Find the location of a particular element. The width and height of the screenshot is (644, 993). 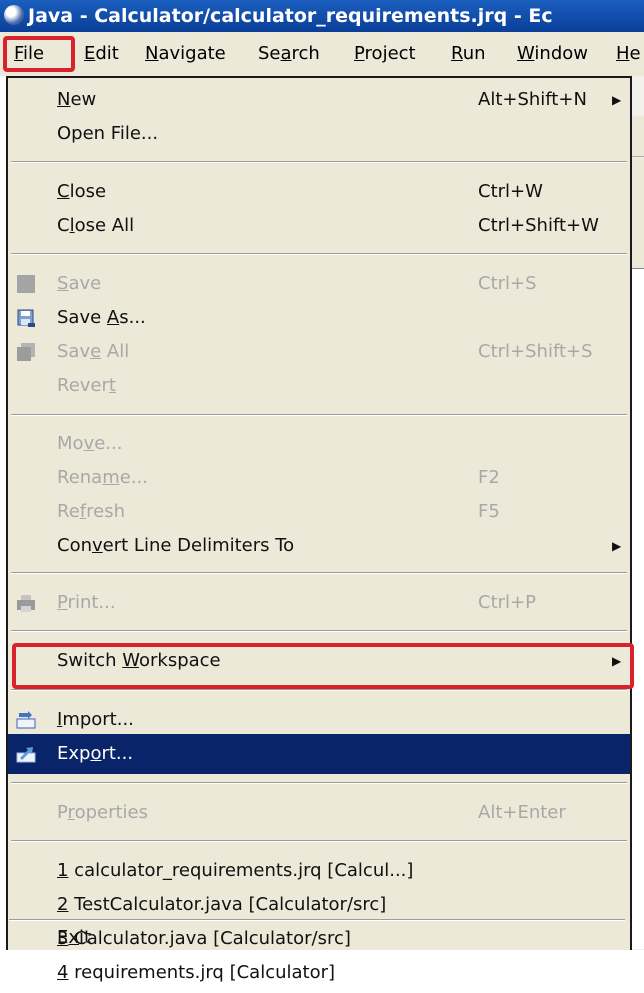

menu-item-properties: Properties Alt+Enter is located at coordinates (319, 813).